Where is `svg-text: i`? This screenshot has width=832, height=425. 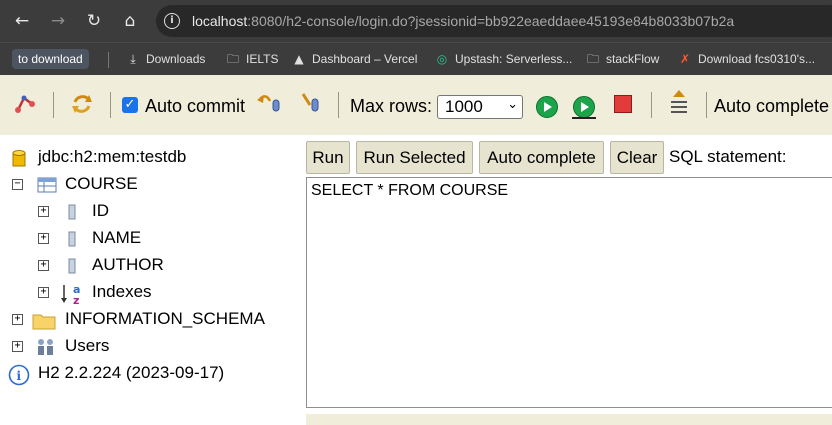 svg-text: i is located at coordinates (19, 376).